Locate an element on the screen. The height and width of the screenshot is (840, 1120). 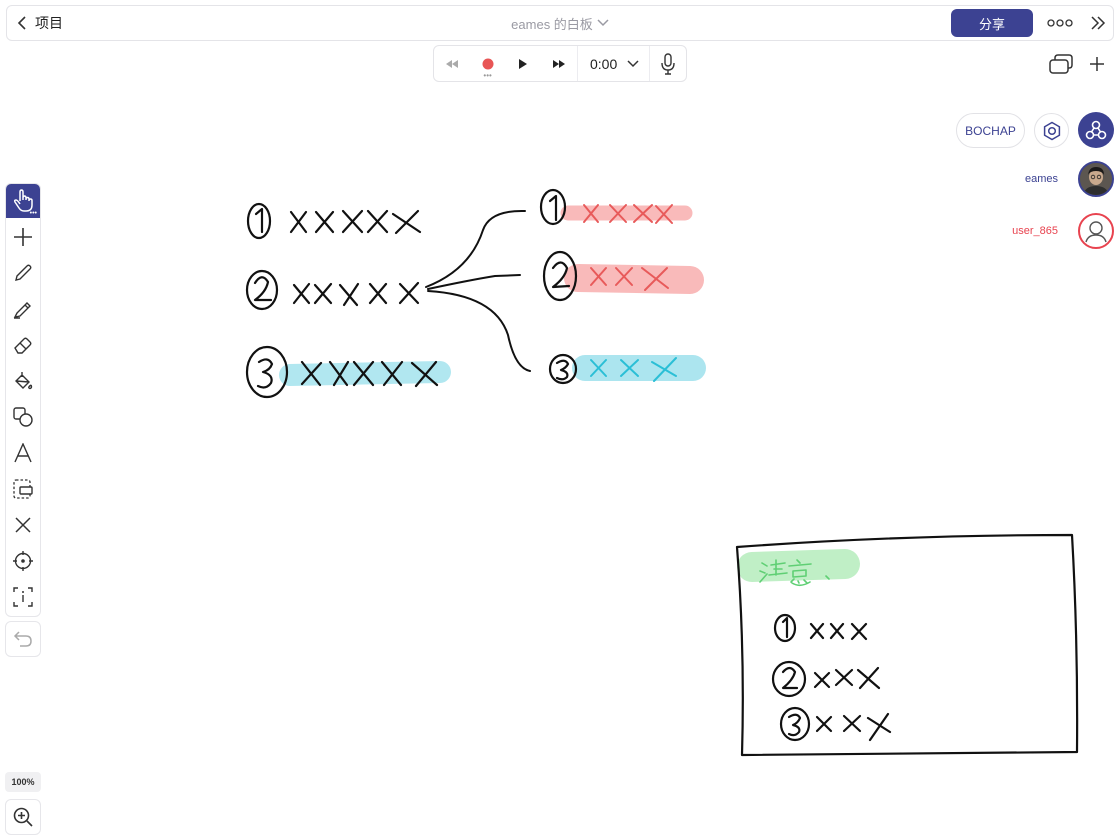
locate-tool is located at coordinates (23, 561).